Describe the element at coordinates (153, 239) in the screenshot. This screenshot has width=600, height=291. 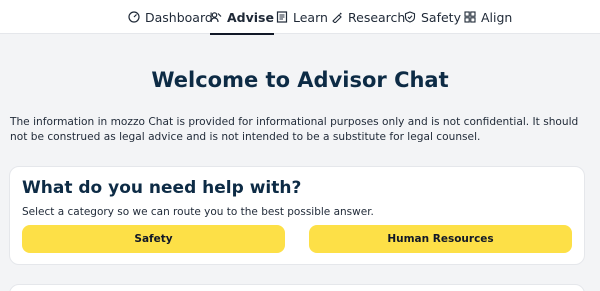
I see `category-button-safety: Safety` at that location.